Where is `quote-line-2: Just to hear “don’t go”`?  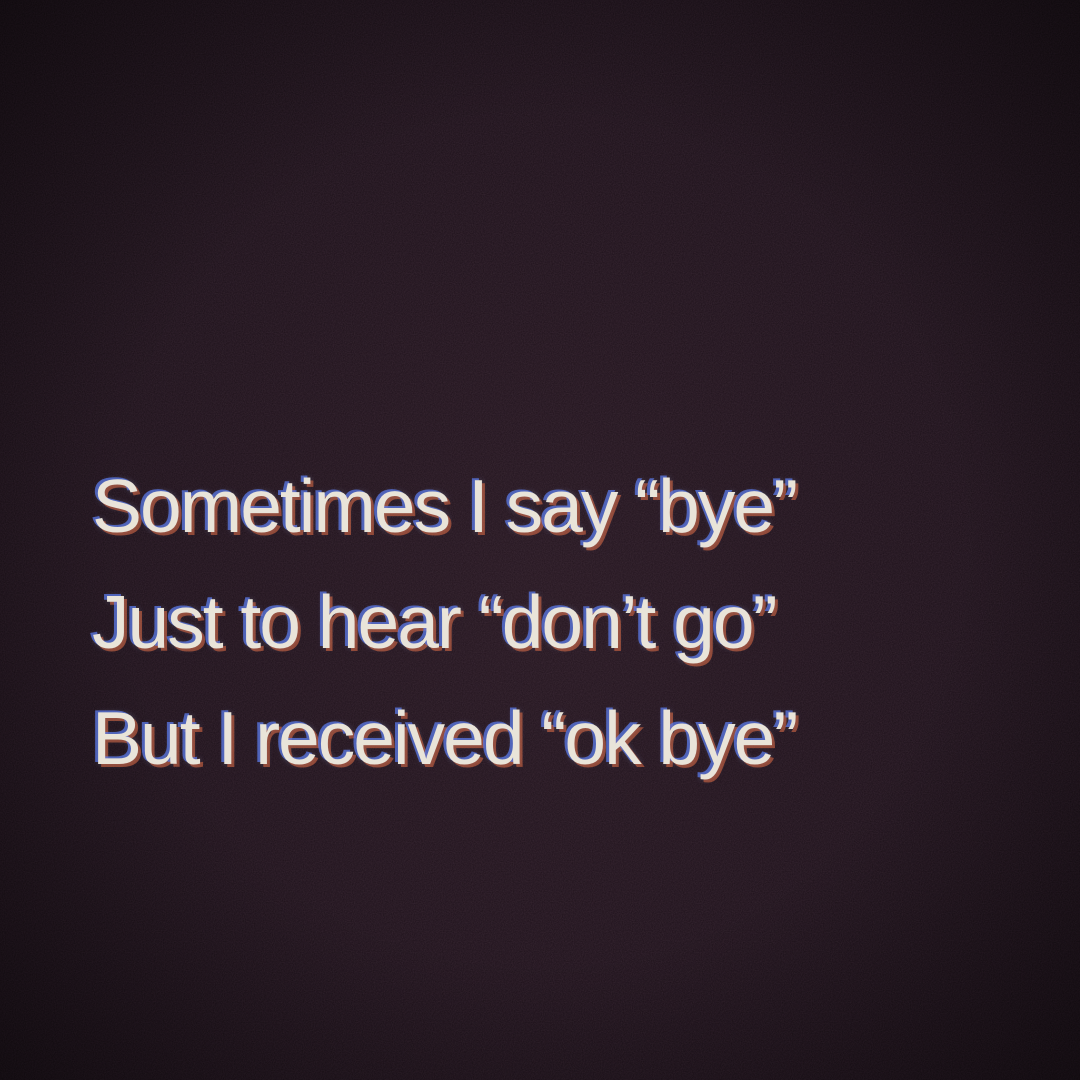
quote-line-2: Just to hear “don’t go” is located at coordinates (435, 622).